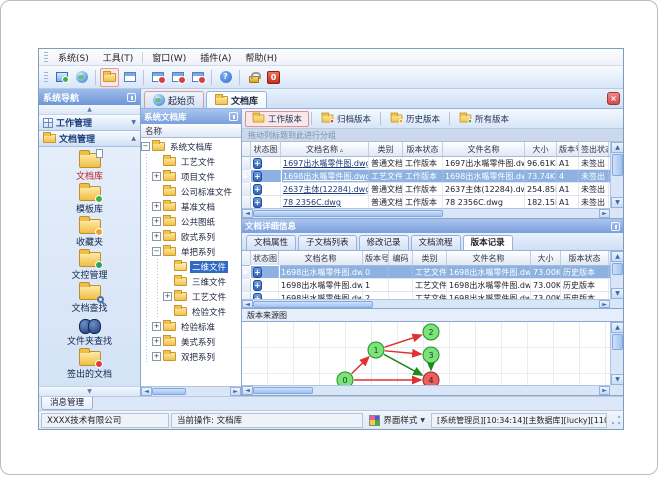  Describe the element at coordinates (81, 77) in the screenshot. I see `toolbar-button-globe` at that location.